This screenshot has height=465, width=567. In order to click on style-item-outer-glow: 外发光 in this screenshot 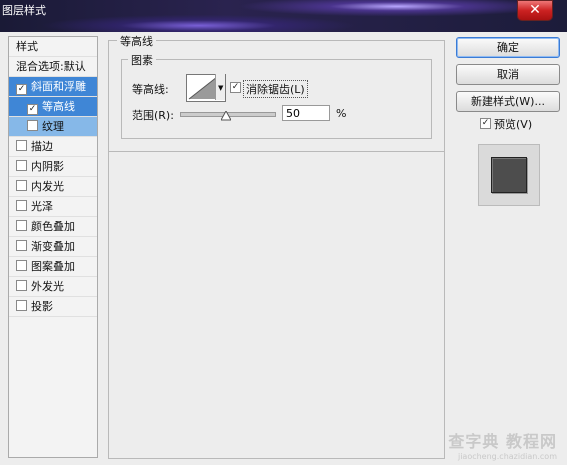, I will do `click(53, 287)`.